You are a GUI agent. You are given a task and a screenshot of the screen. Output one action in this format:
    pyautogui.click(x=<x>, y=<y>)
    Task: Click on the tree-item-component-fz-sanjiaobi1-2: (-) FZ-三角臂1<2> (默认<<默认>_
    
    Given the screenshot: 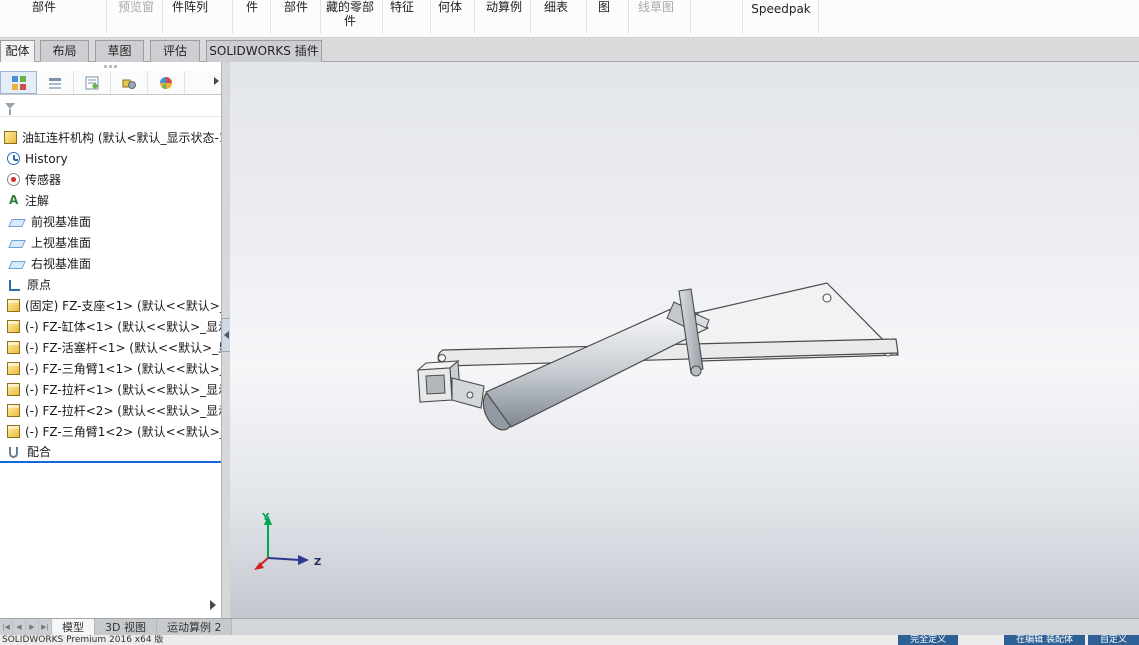 What is the action you would take?
    pyautogui.click(x=110, y=431)
    